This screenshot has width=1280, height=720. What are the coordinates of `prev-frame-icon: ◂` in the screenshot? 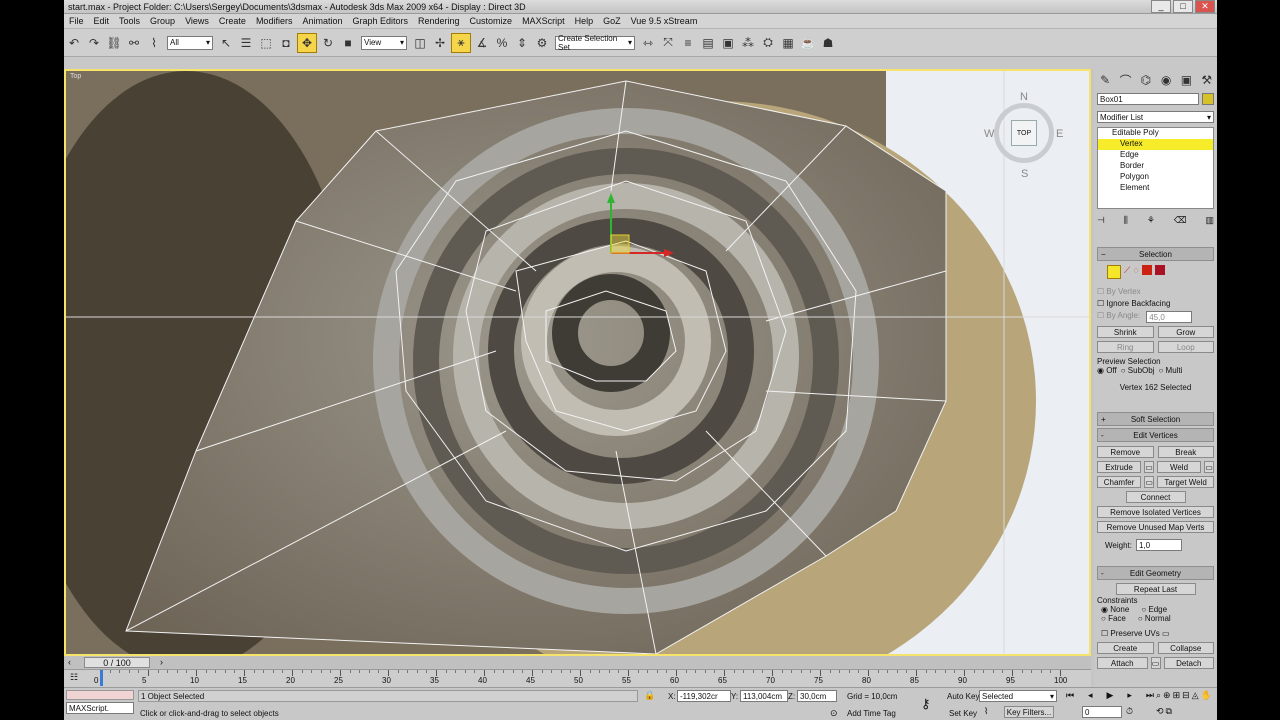 It's located at (1090, 696).